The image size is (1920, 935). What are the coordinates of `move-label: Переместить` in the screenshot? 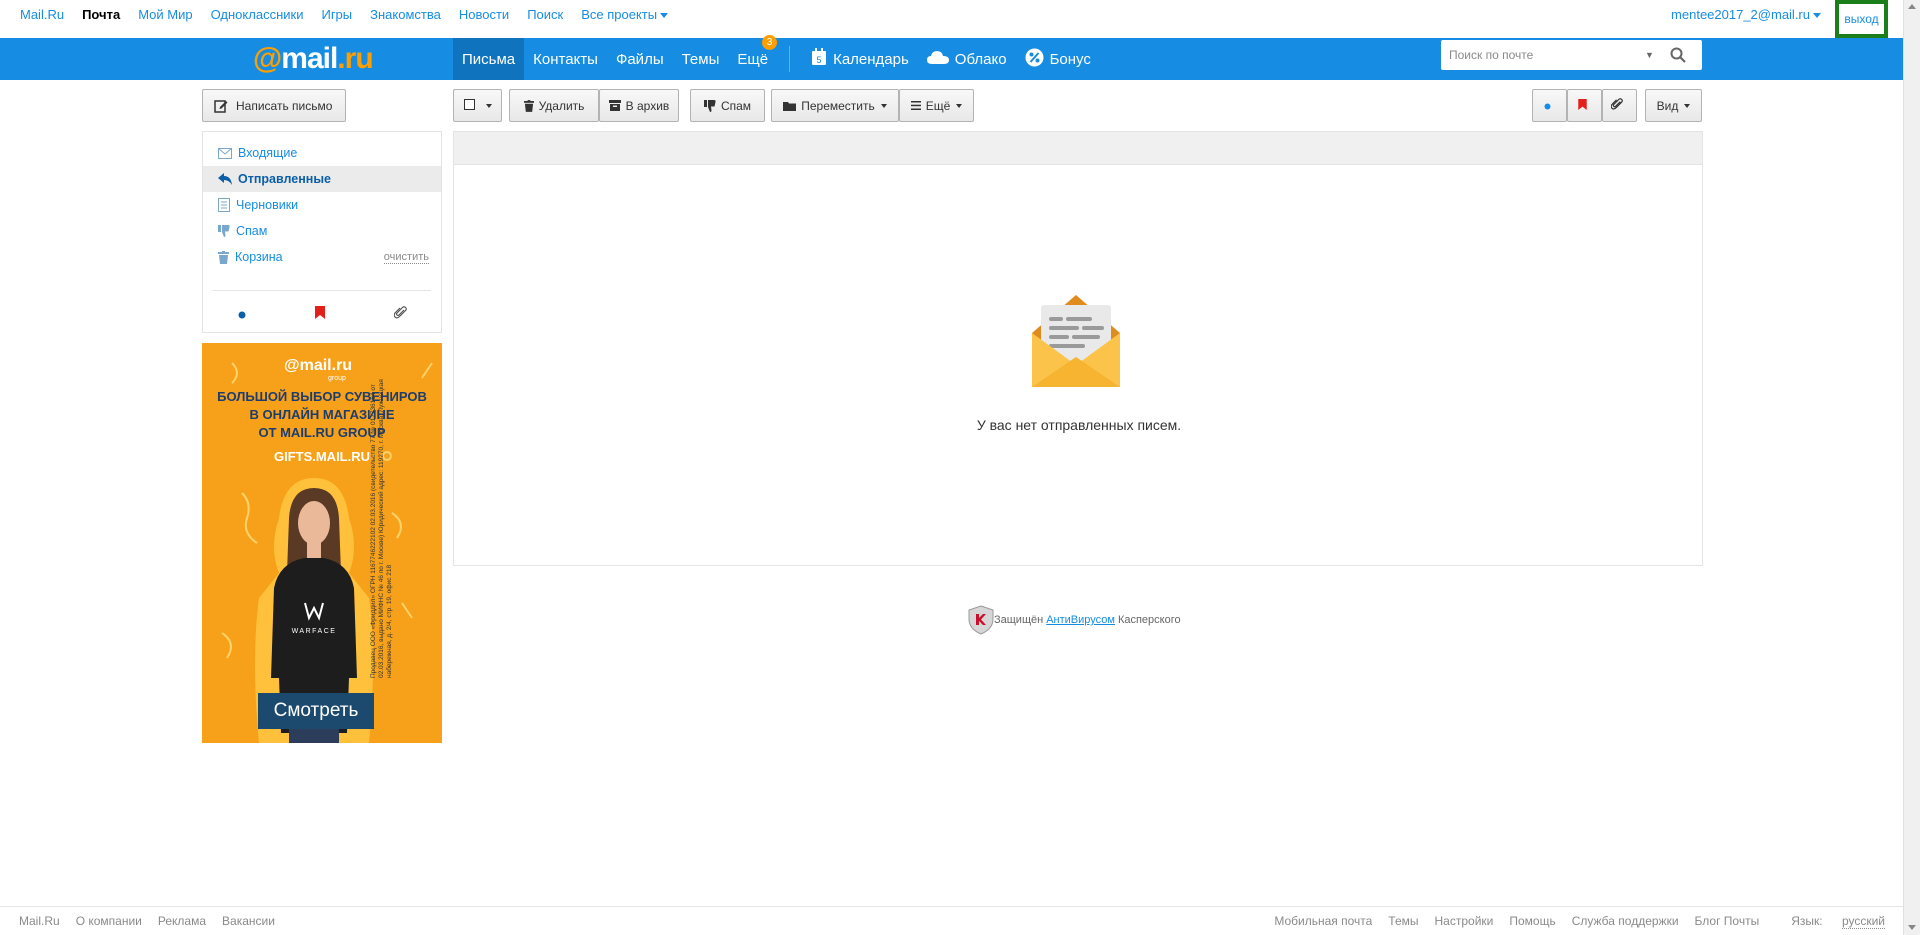 It's located at (838, 105).